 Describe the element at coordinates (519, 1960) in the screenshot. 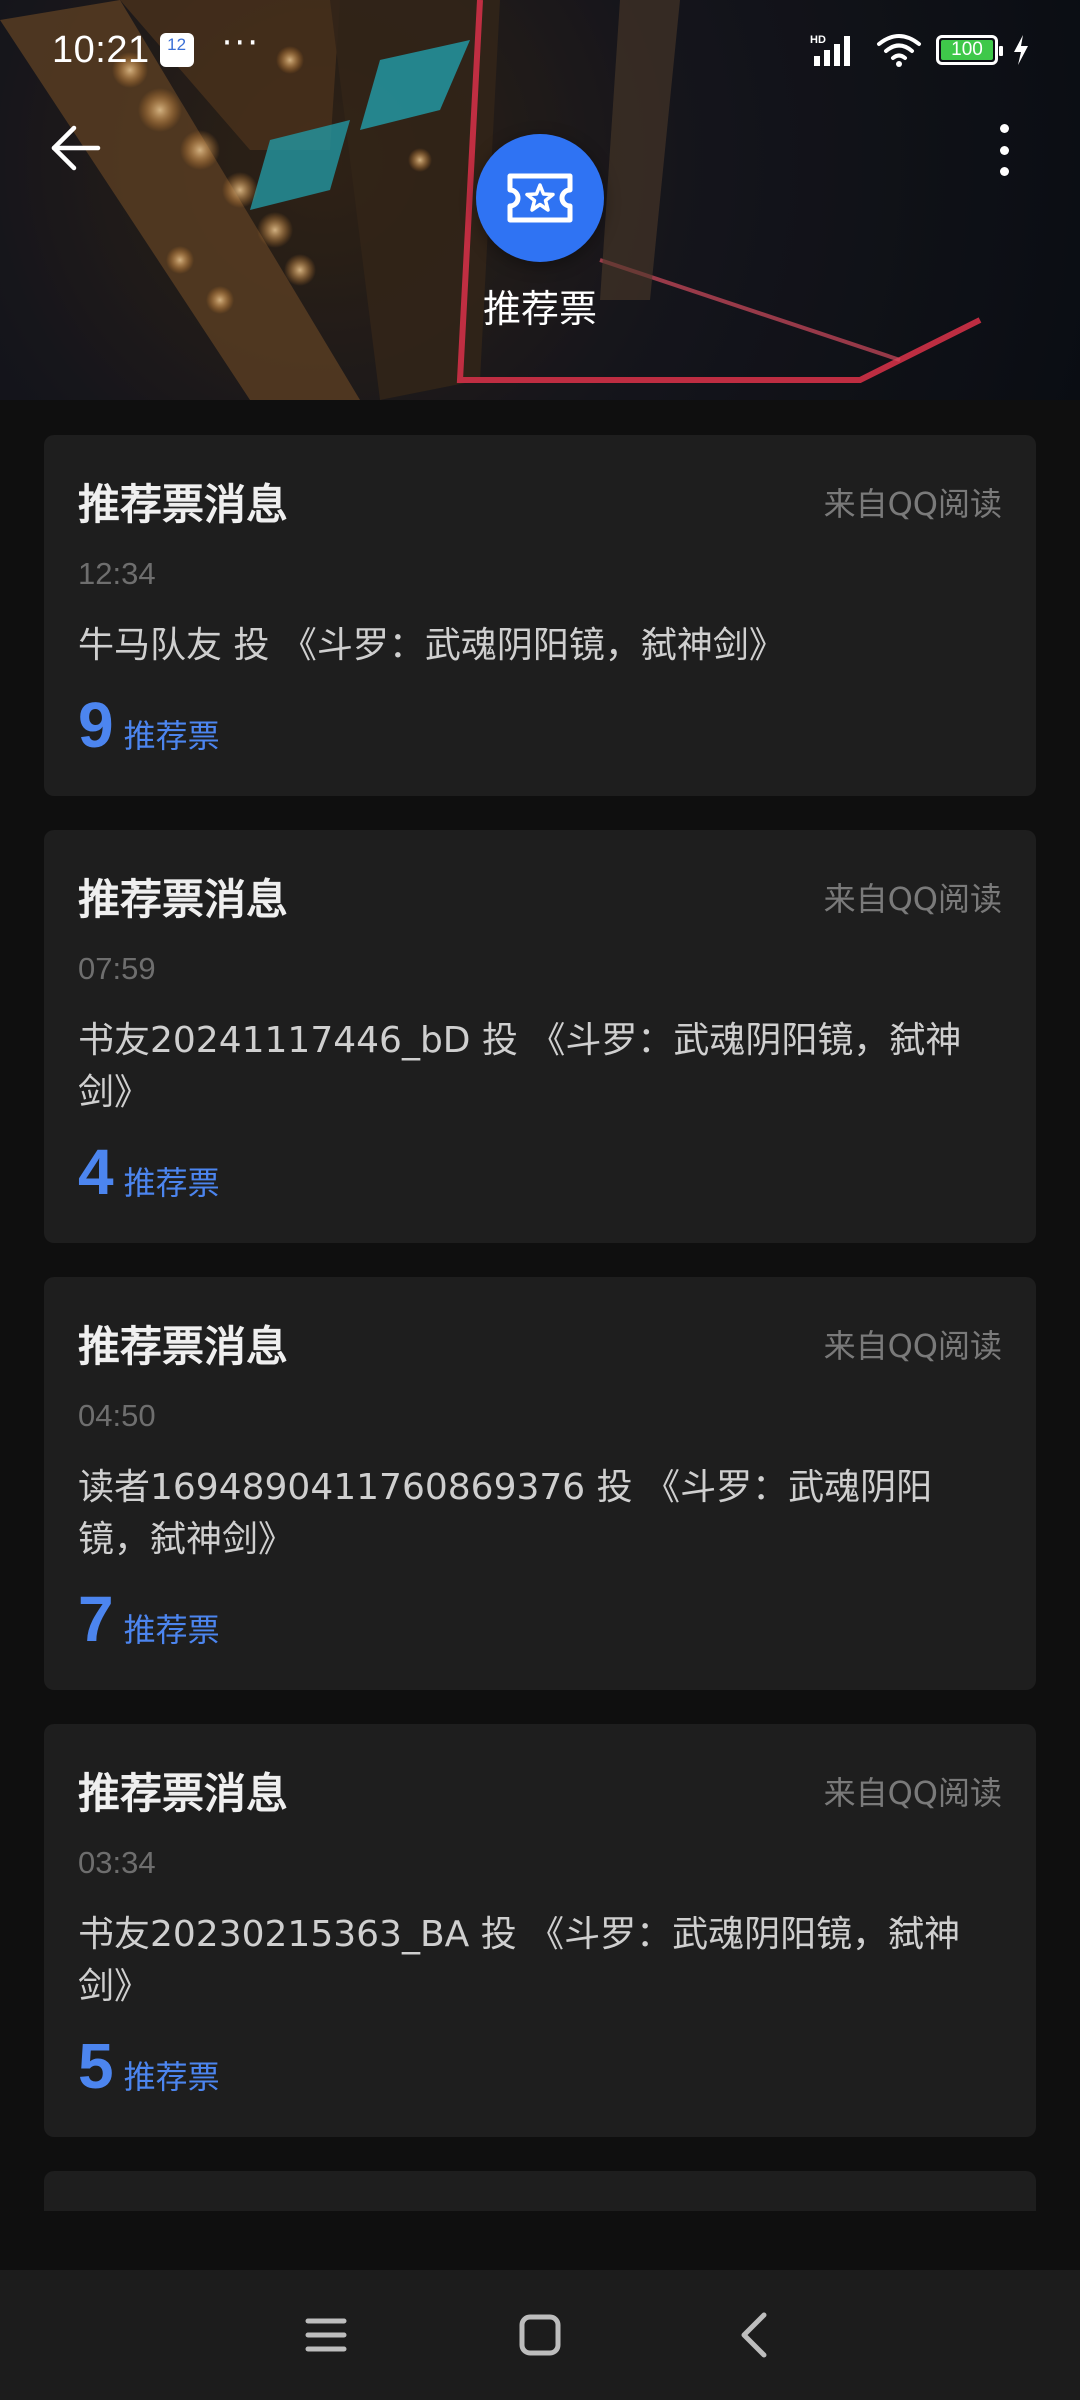

I see `card-body: 书友20230215363_BA 投 《斗罗：武魂阴阳镜，弑神剑》` at that location.